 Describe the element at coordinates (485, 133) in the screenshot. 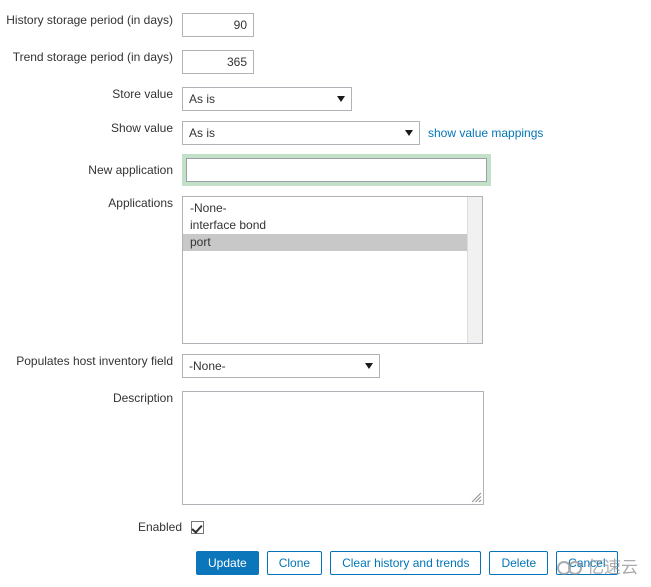

I see `show-value-mappings-link: show value mappings` at that location.